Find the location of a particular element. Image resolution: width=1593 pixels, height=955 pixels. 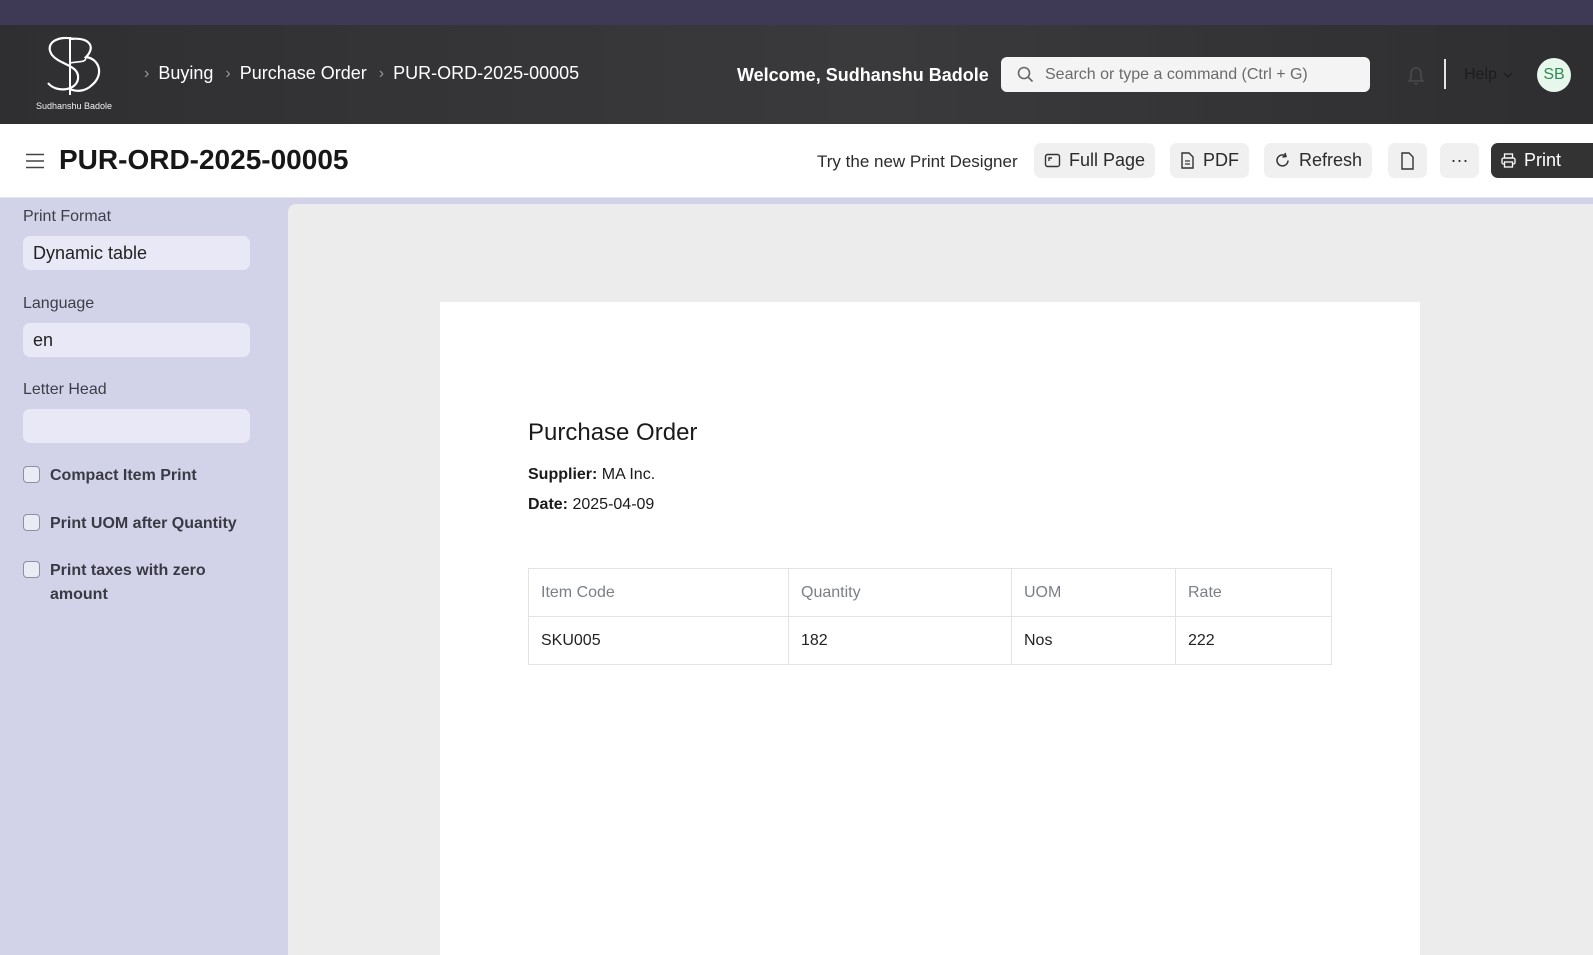

print-taxes-zero-option: Print taxes with zero amount is located at coordinates (121, 583).